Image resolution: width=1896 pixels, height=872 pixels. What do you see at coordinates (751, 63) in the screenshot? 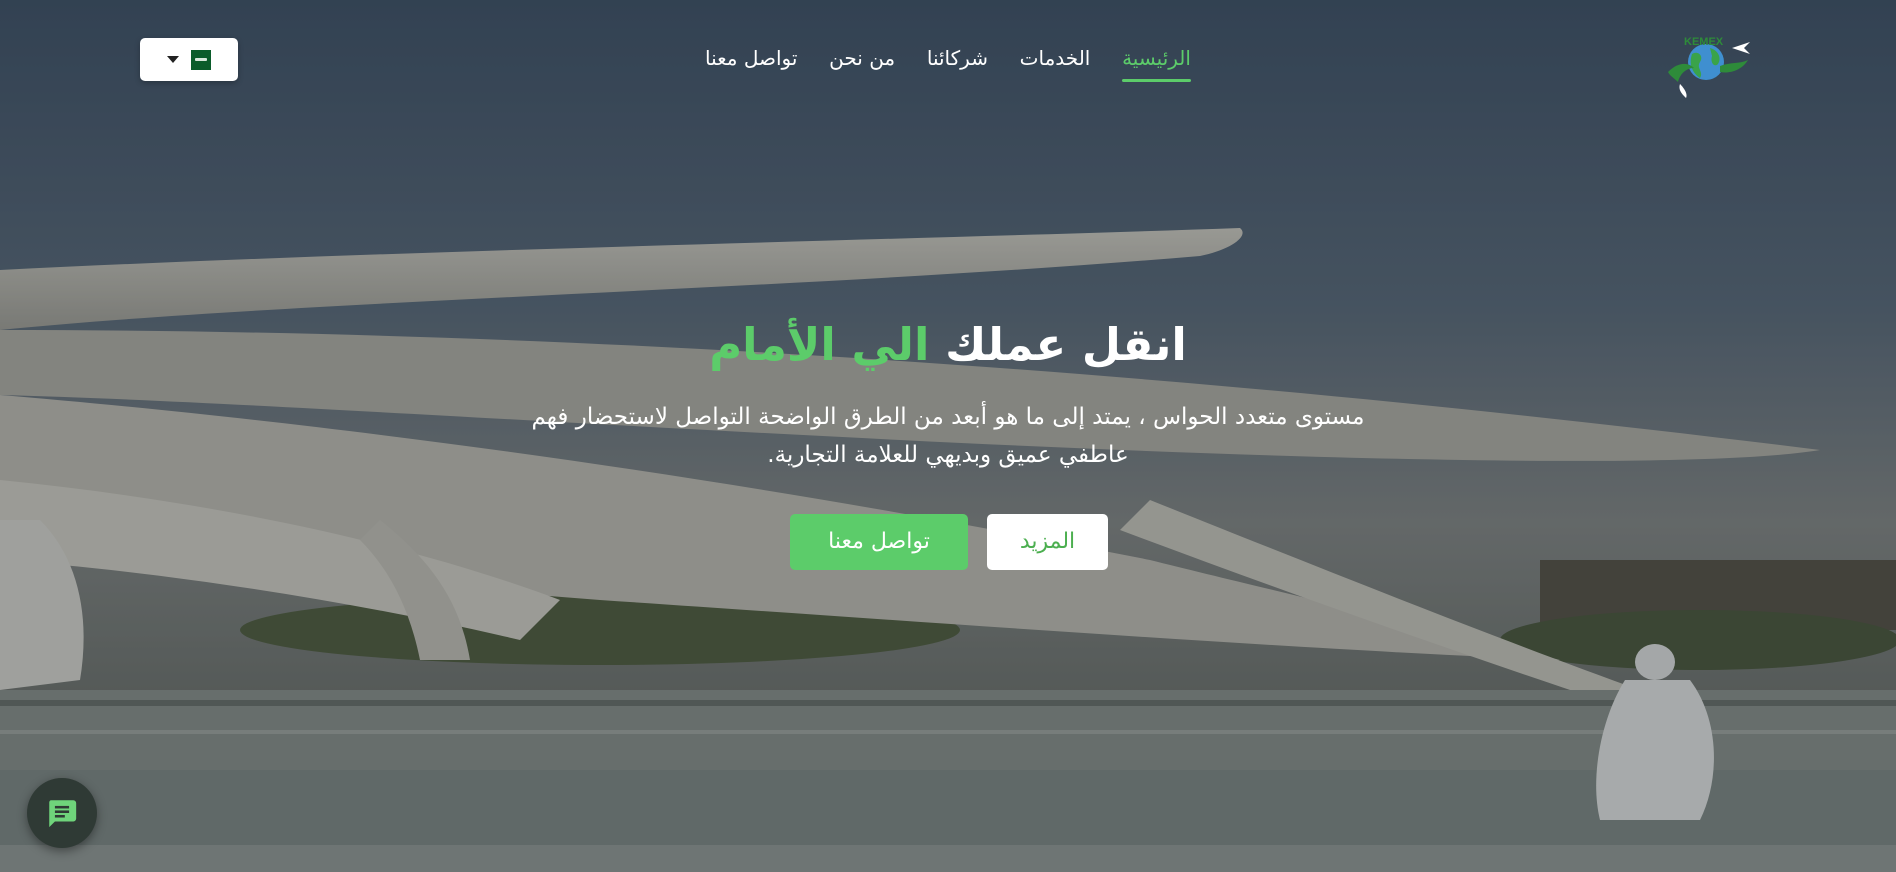
I see `nav-item-contact: تواصل معنا` at bounding box center [751, 63].